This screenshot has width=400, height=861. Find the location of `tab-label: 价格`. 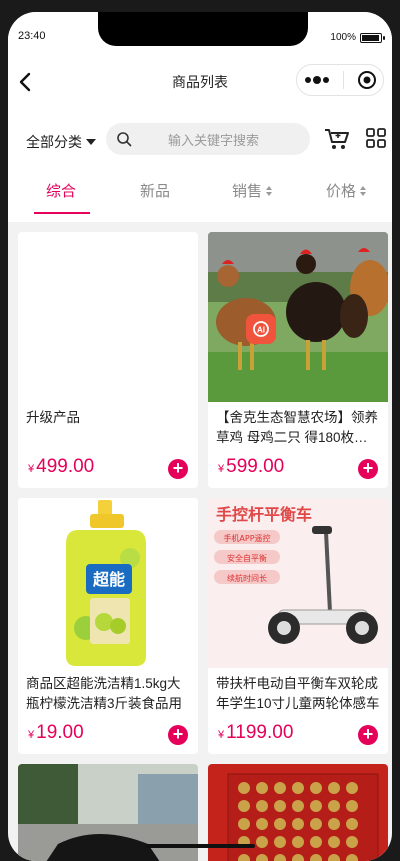

tab-label: 价格 is located at coordinates (341, 191).